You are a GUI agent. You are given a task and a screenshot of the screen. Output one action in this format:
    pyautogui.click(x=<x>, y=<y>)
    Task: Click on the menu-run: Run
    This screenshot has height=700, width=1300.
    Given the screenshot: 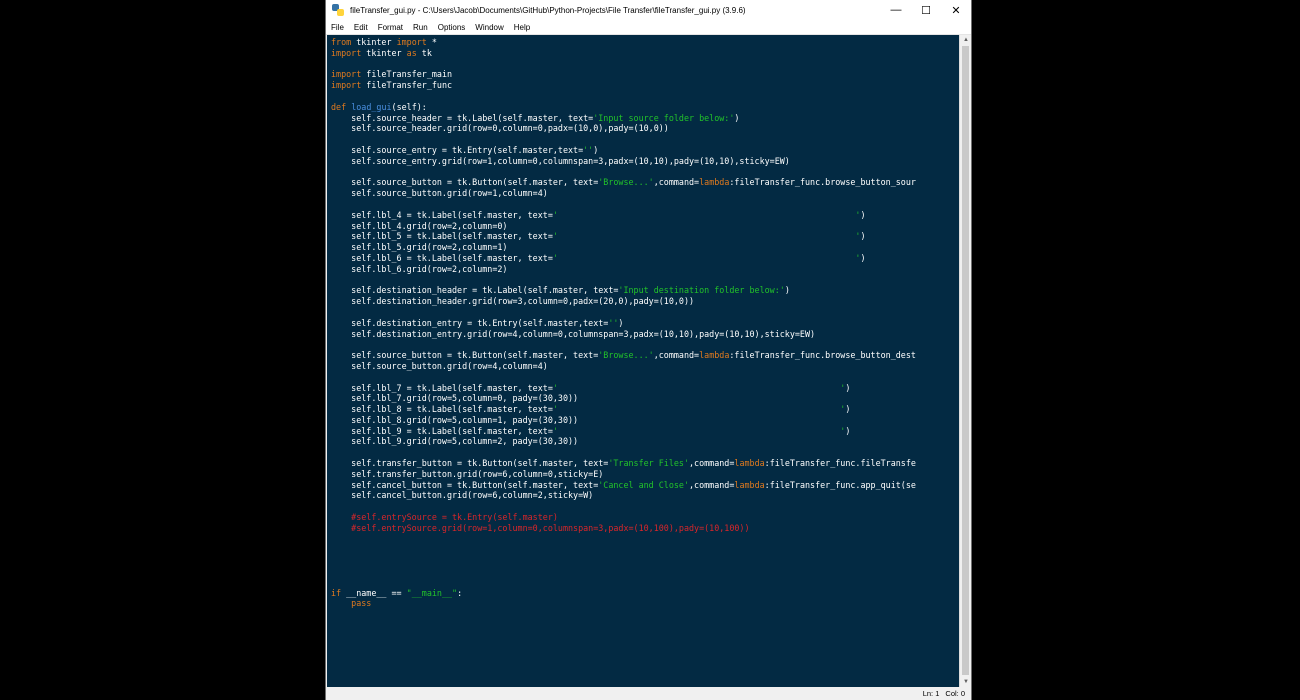 What is the action you would take?
    pyautogui.click(x=420, y=27)
    